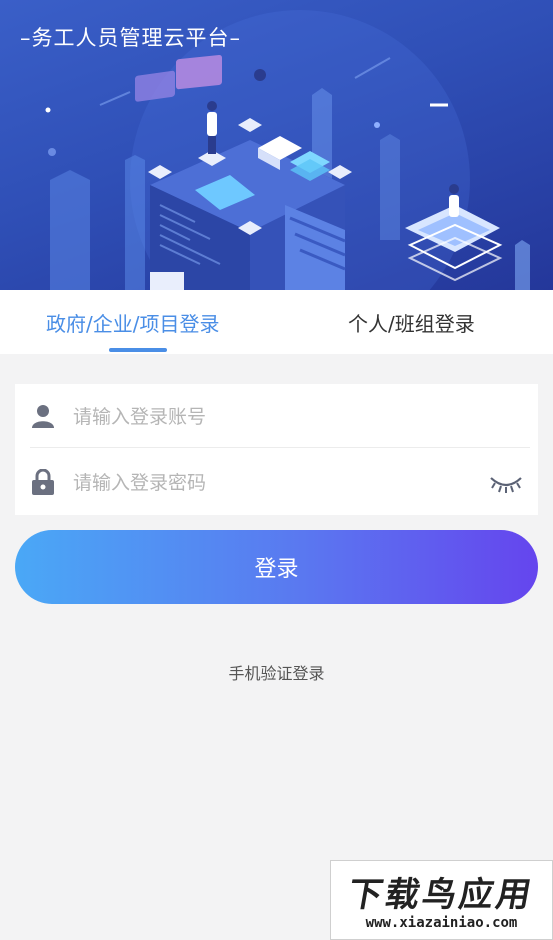  I want to click on login-type-tabs: 政府/企业/项目登录 个人/班组登录, so click(276, 322).